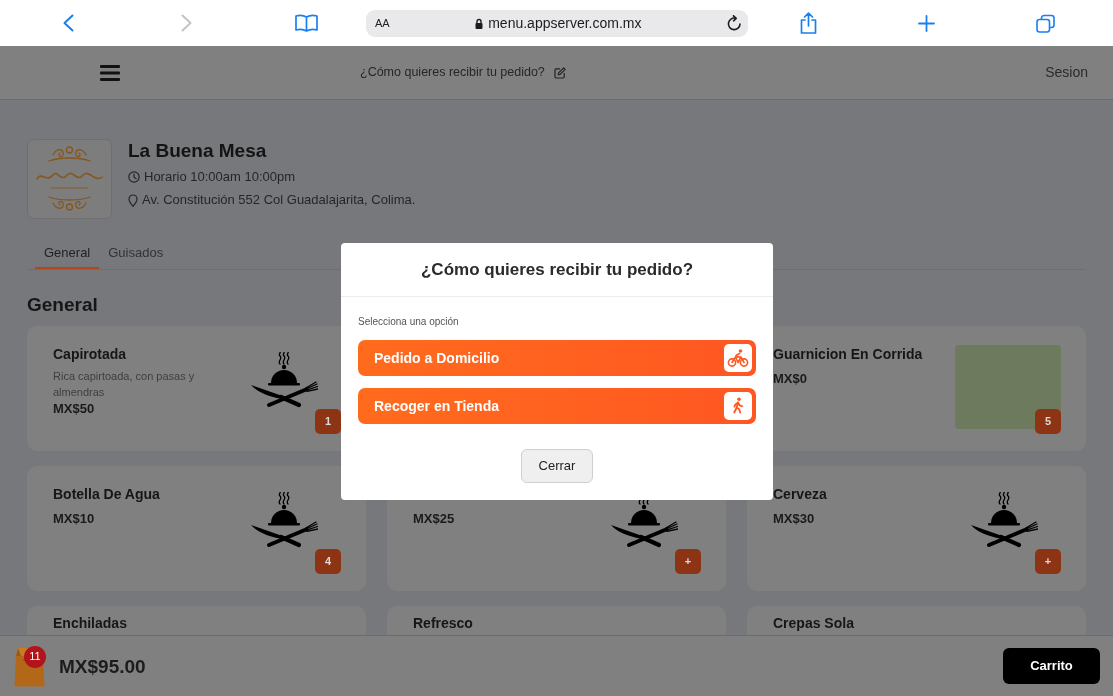 The image size is (1113, 696). What do you see at coordinates (790, 379) in the screenshot?
I see `product-price: MX$0` at bounding box center [790, 379].